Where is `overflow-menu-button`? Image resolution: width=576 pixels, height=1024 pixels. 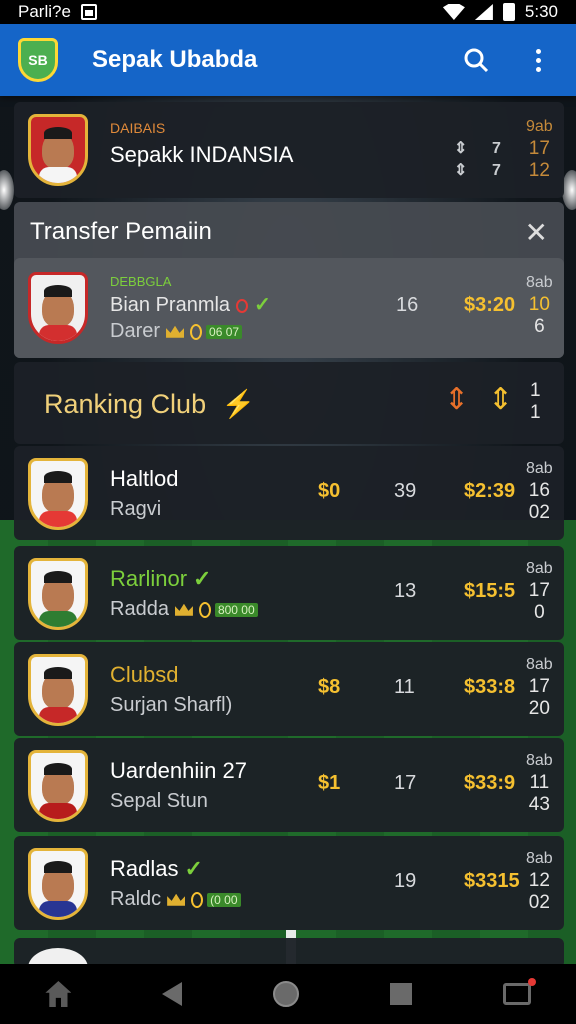
overflow-menu-button is located at coordinates (538, 60).